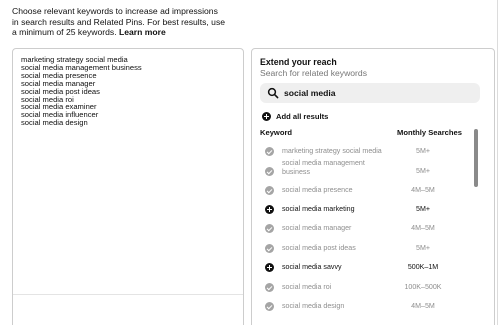  What do you see at coordinates (429, 132) in the screenshot?
I see `monthly-searches-column-header: Monthly Searches` at bounding box center [429, 132].